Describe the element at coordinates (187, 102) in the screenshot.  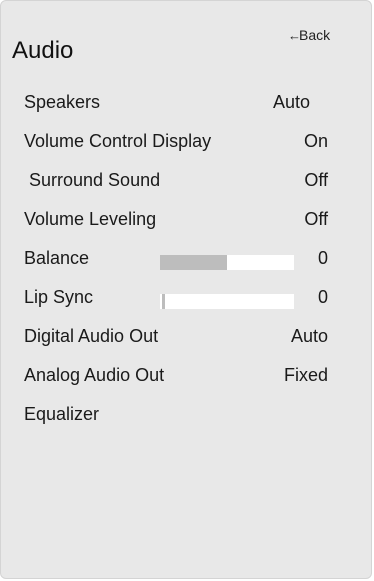
I see `menu-item-speakers: Speakers Auto` at that location.